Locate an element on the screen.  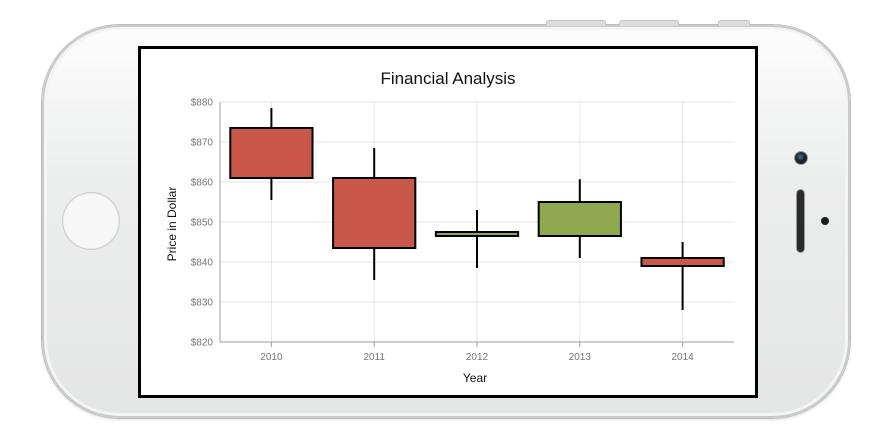
candle-2013 is located at coordinates (579, 218).